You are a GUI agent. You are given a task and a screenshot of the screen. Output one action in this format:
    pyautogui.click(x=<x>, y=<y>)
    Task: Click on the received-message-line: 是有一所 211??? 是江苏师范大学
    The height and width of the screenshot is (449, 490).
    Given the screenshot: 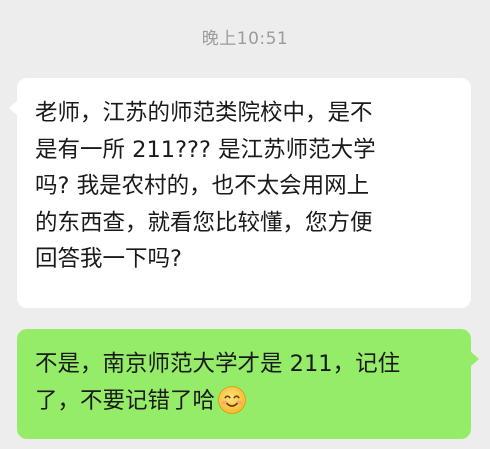 What is the action you would take?
    pyautogui.click(x=205, y=149)
    